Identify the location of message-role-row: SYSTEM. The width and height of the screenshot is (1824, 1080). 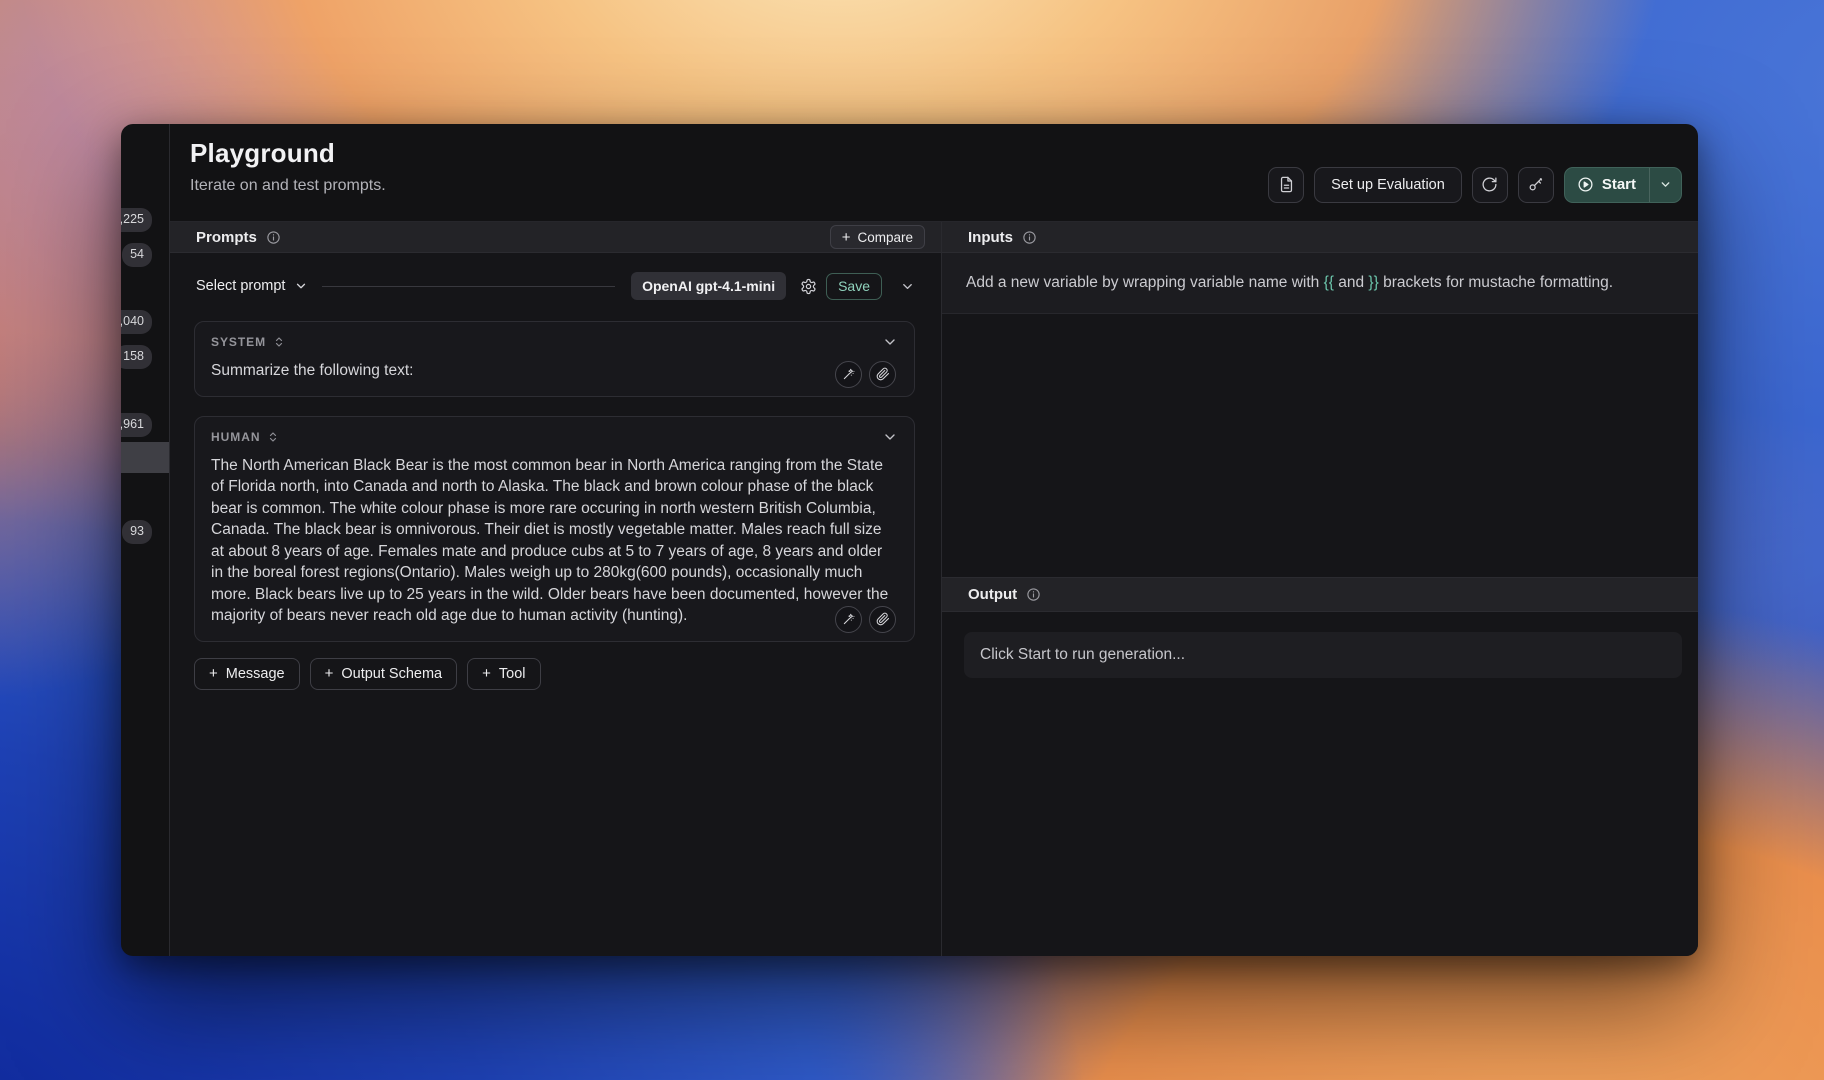
(554, 342).